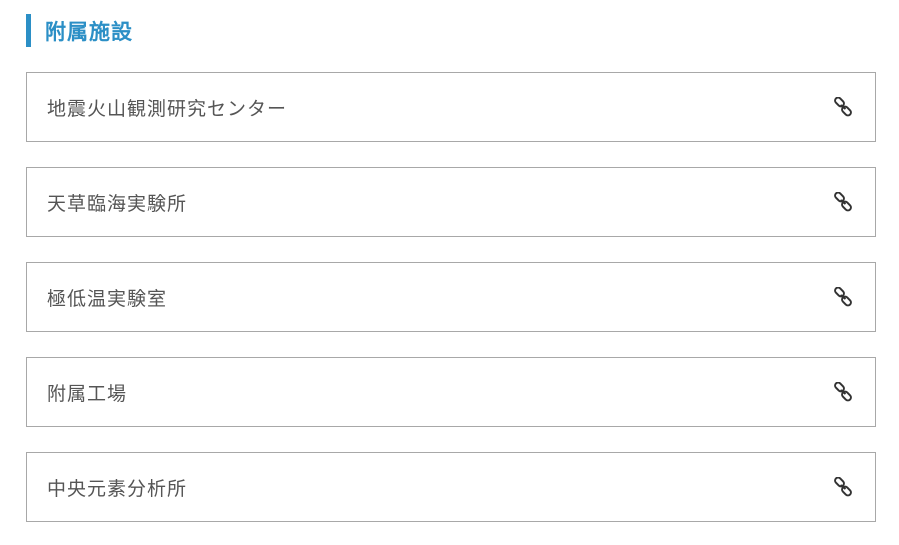 Image resolution: width=899 pixels, height=545 pixels. What do you see at coordinates (451, 487) in the screenshot?
I see `facility-link-item: 中央元素分析所` at bounding box center [451, 487].